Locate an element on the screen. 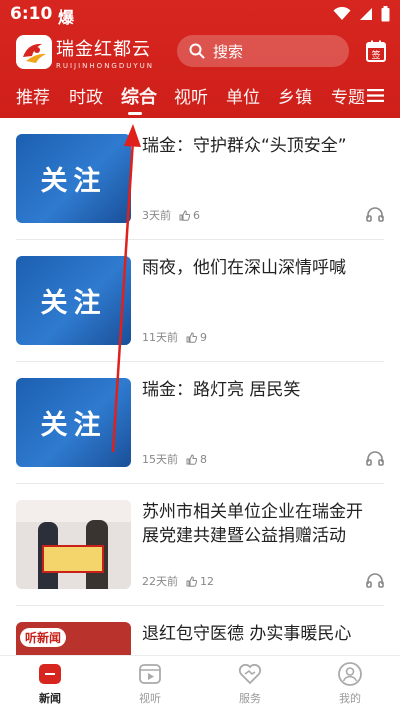 Image resolution: width=400 pixels, height=711 pixels. search-placeholder: 搜索 is located at coordinates (228, 51).